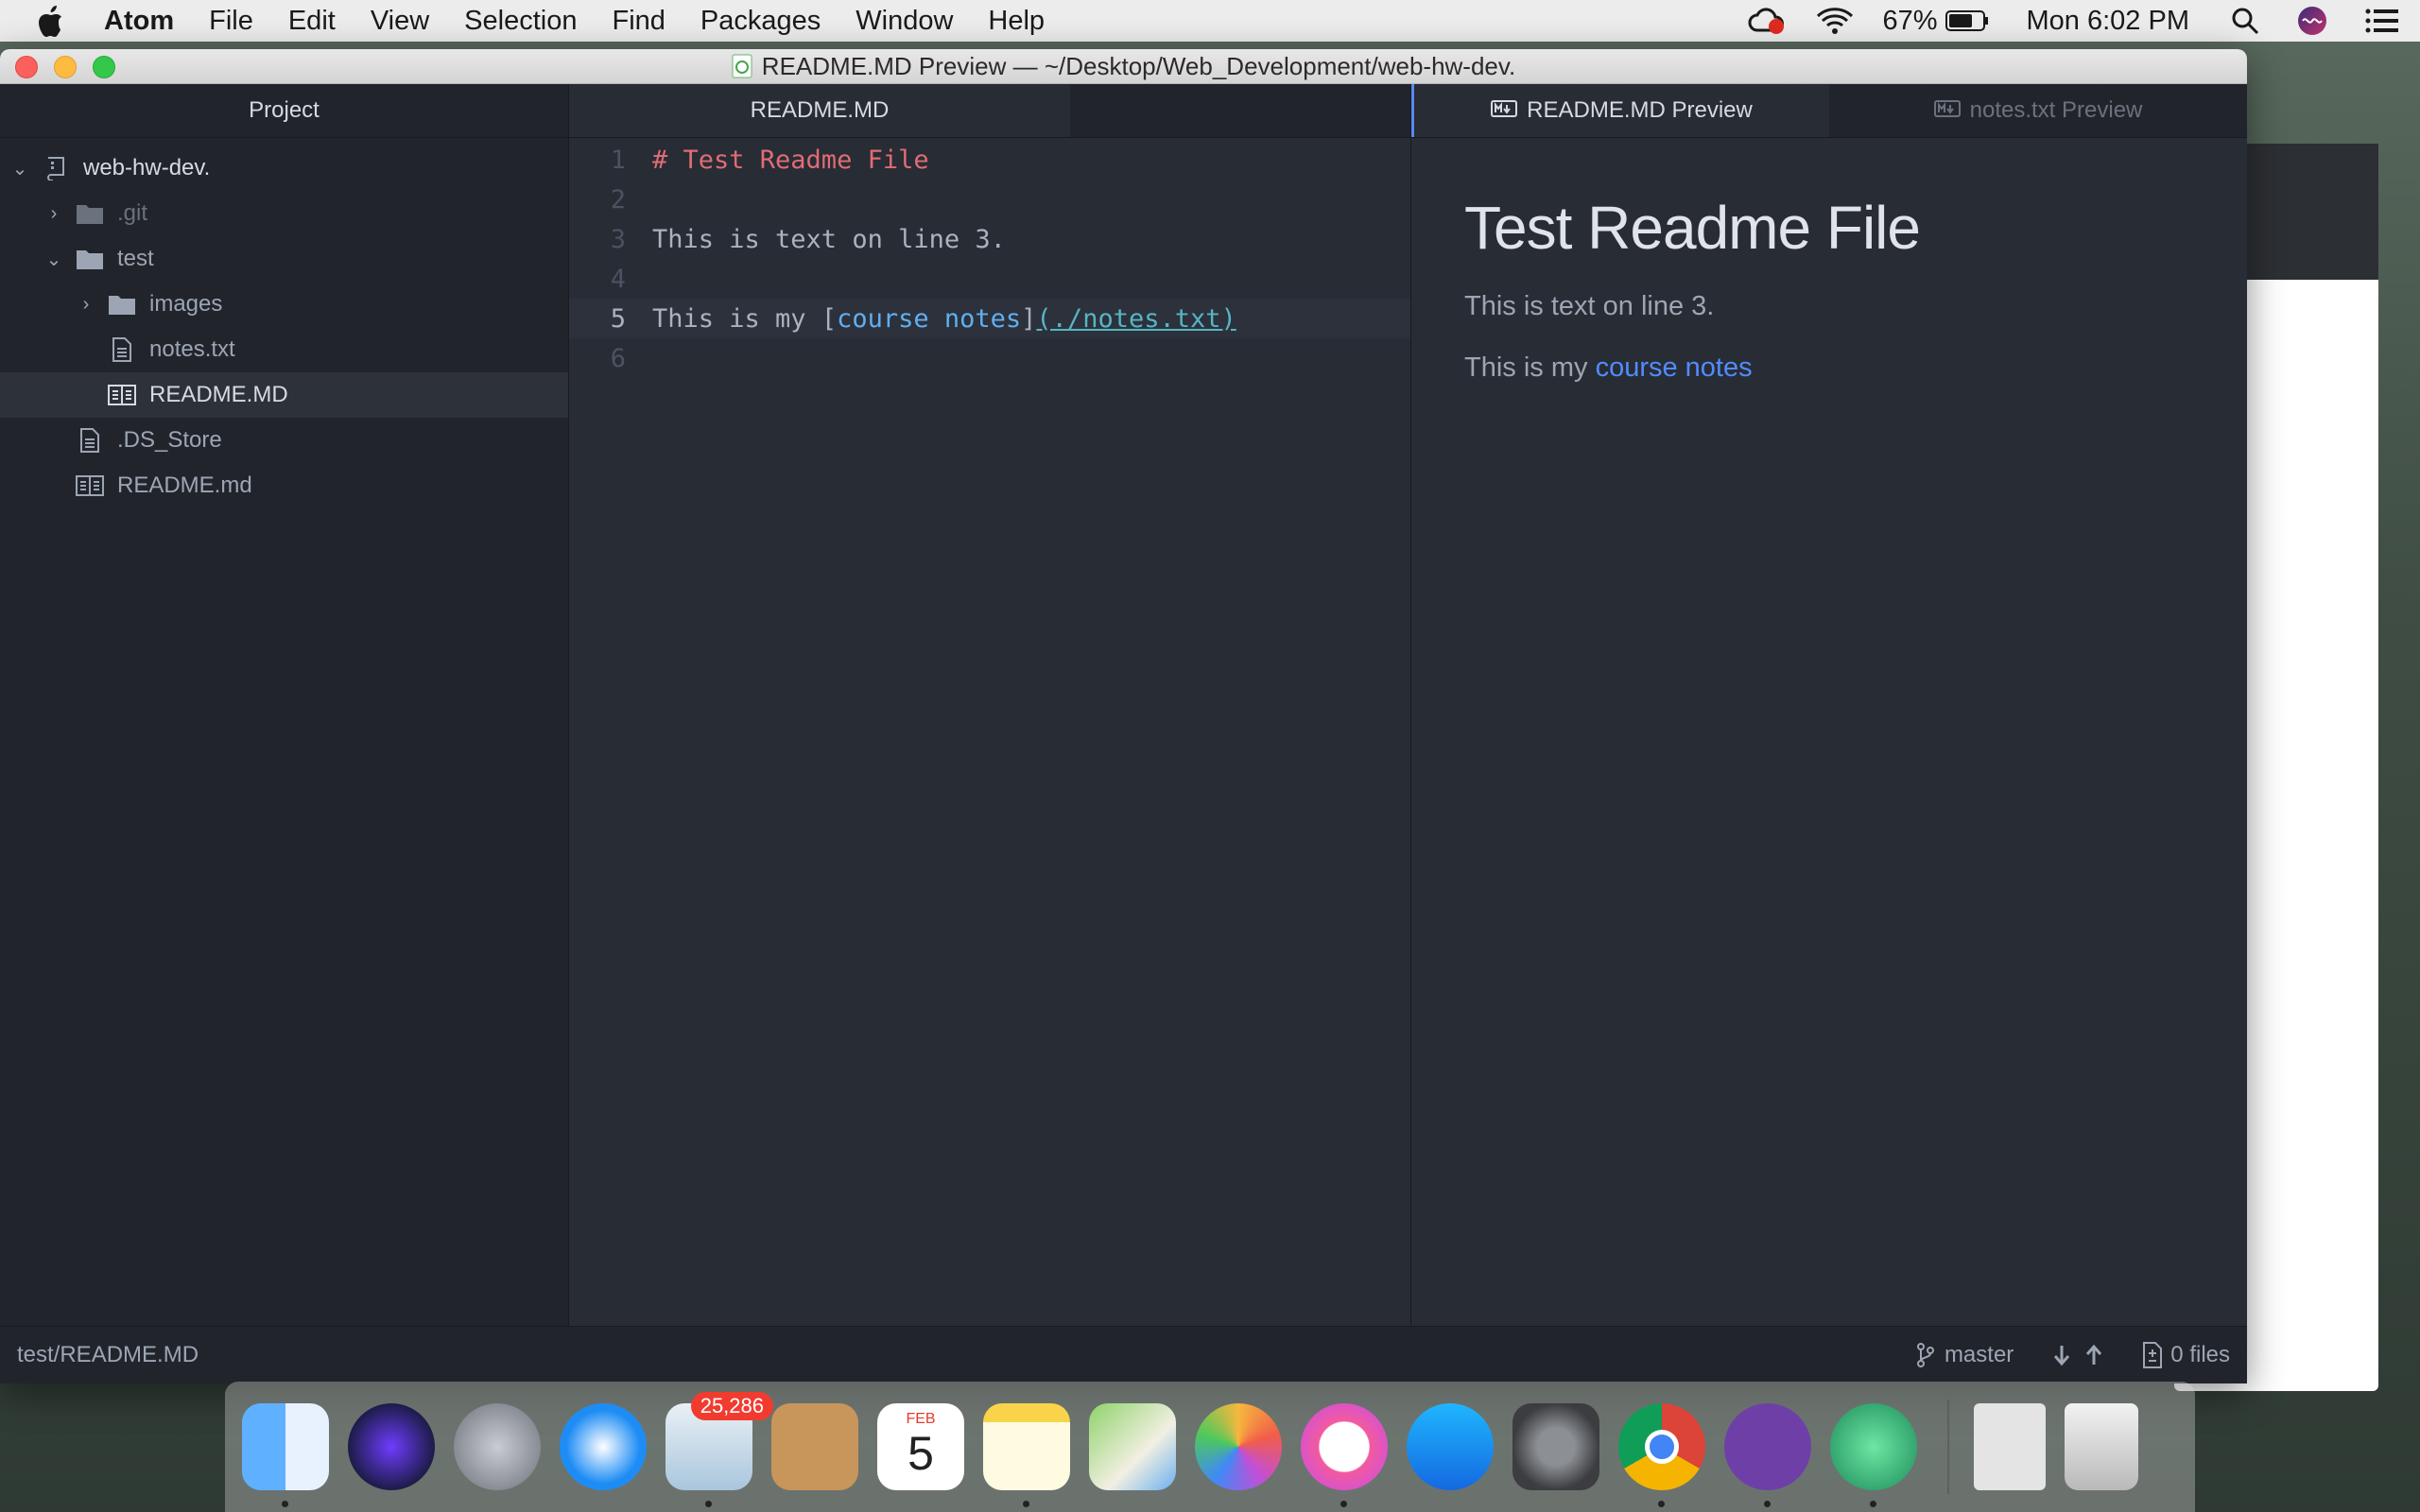 The width and height of the screenshot is (2420, 1512). I want to click on status-right: master 0 files, so click(2061, 1355).